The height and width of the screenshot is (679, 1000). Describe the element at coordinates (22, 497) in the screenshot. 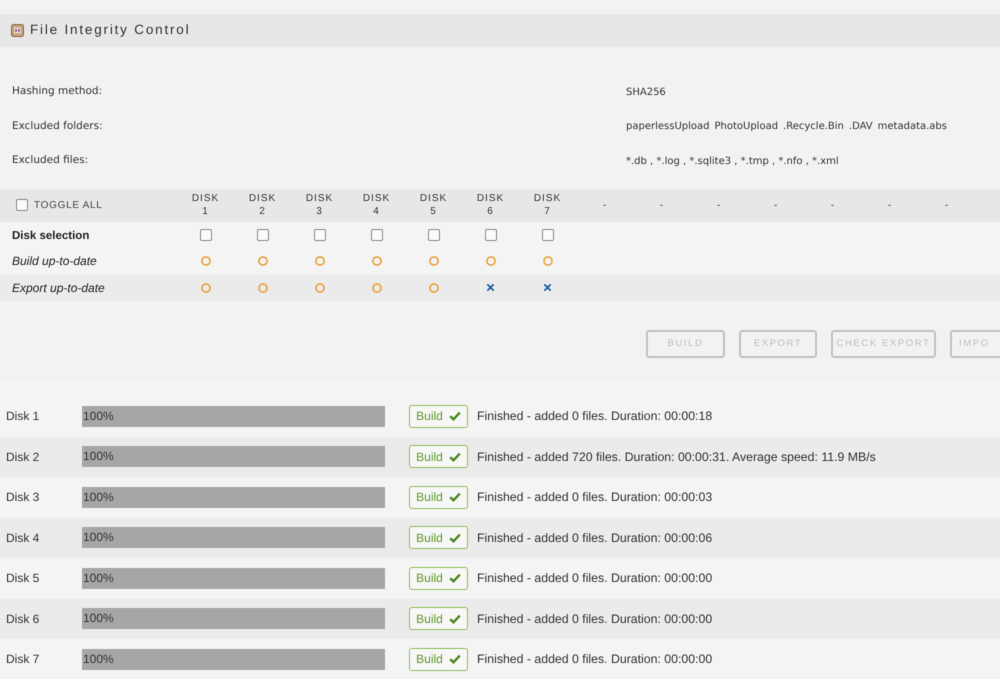

I see `disk-name: Disk 3` at that location.